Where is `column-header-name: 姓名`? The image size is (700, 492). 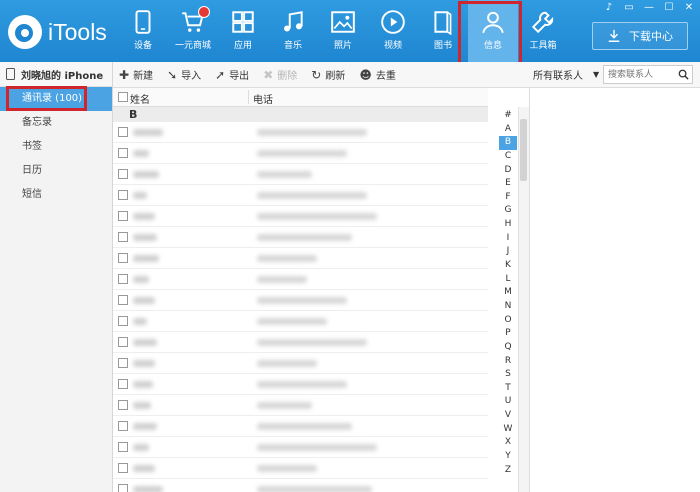
column-header-name: 姓名 is located at coordinates (140, 98).